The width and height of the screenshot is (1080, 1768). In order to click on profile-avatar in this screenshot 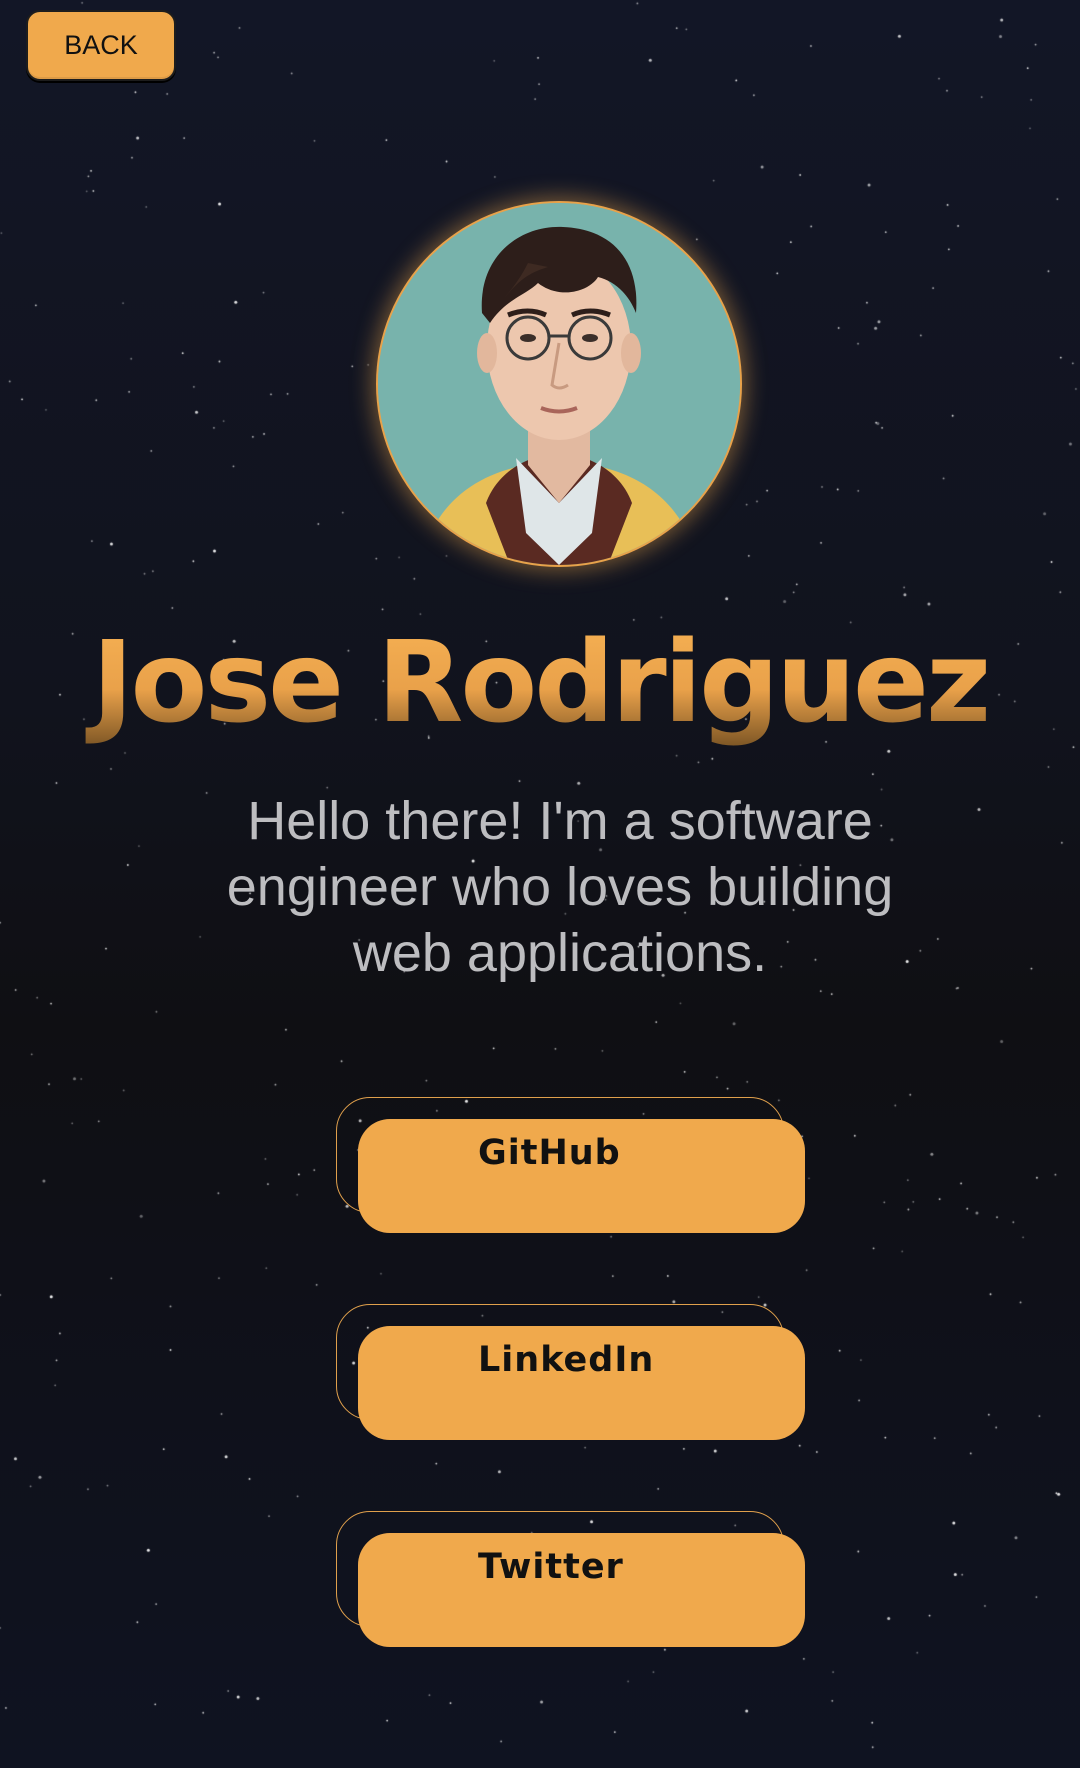, I will do `click(559, 384)`.